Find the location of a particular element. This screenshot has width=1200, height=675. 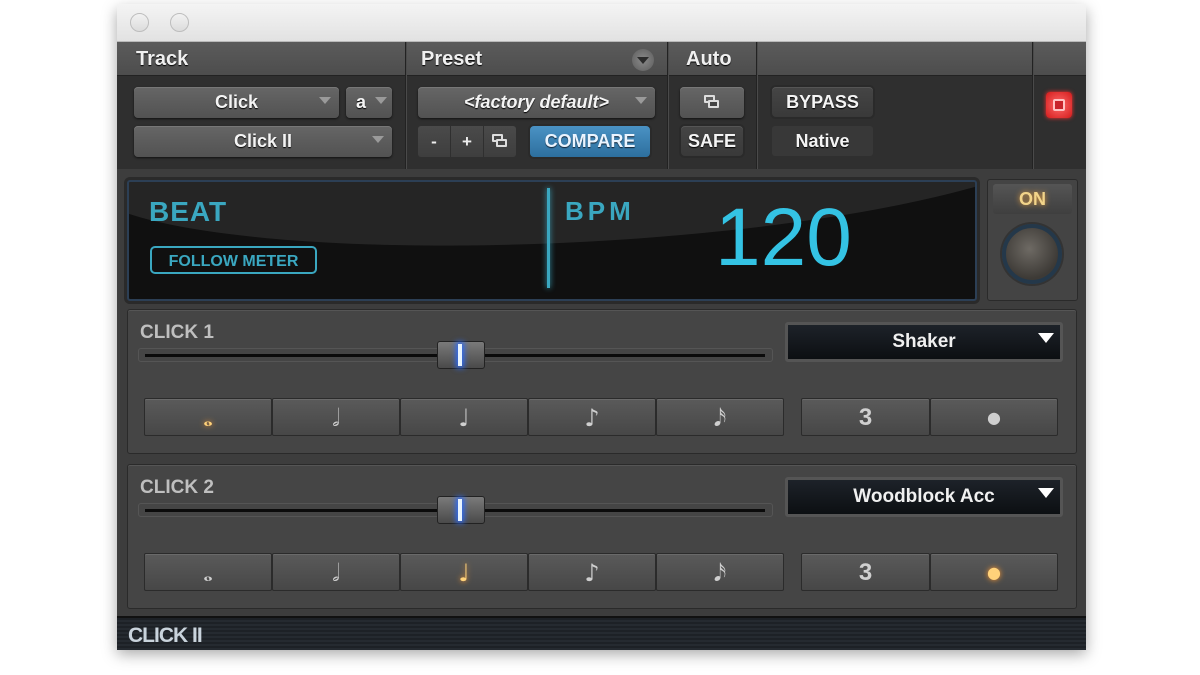

safe-button: SAFE is located at coordinates (712, 141).